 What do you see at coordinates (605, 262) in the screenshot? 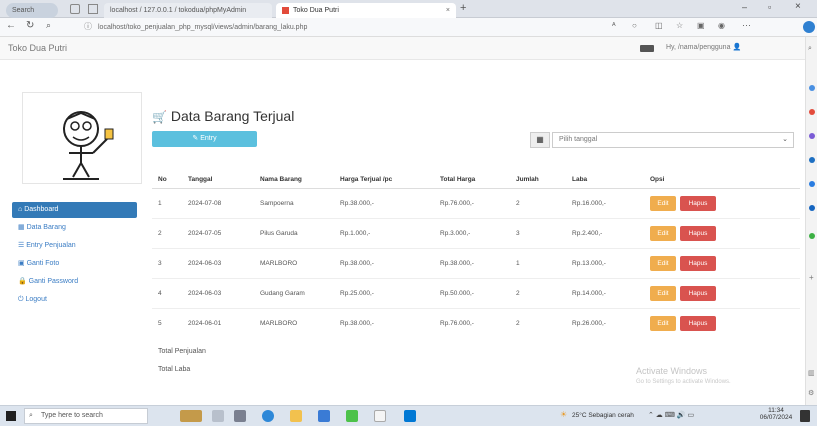
I see `table-cell: Rp.13.000,-` at bounding box center [605, 262].